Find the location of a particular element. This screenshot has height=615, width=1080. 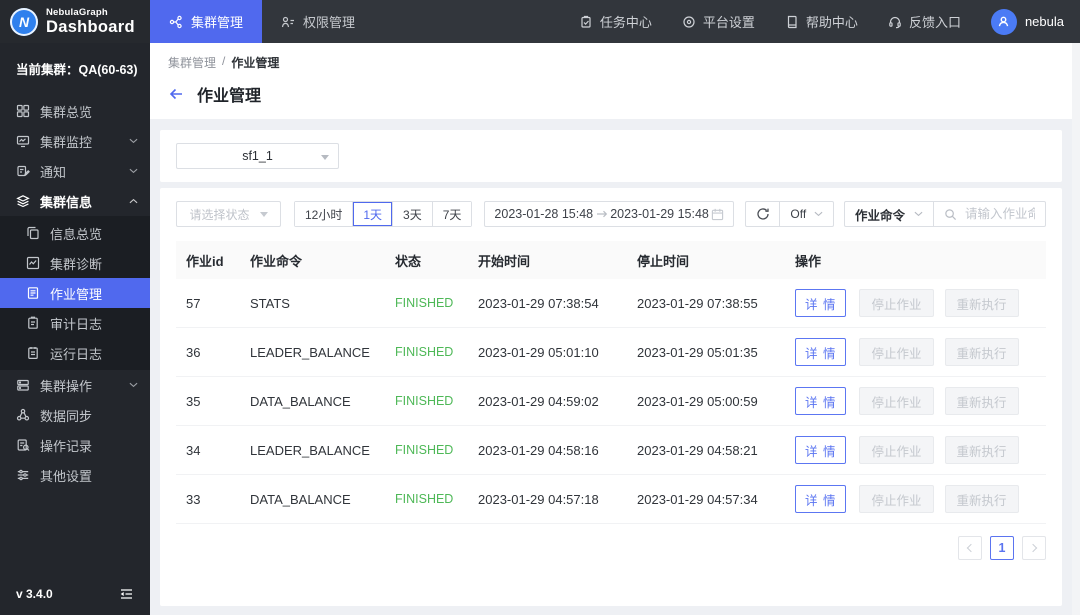

breadcrumb: 集群管理 / 作业管理 is located at coordinates (615, 62).